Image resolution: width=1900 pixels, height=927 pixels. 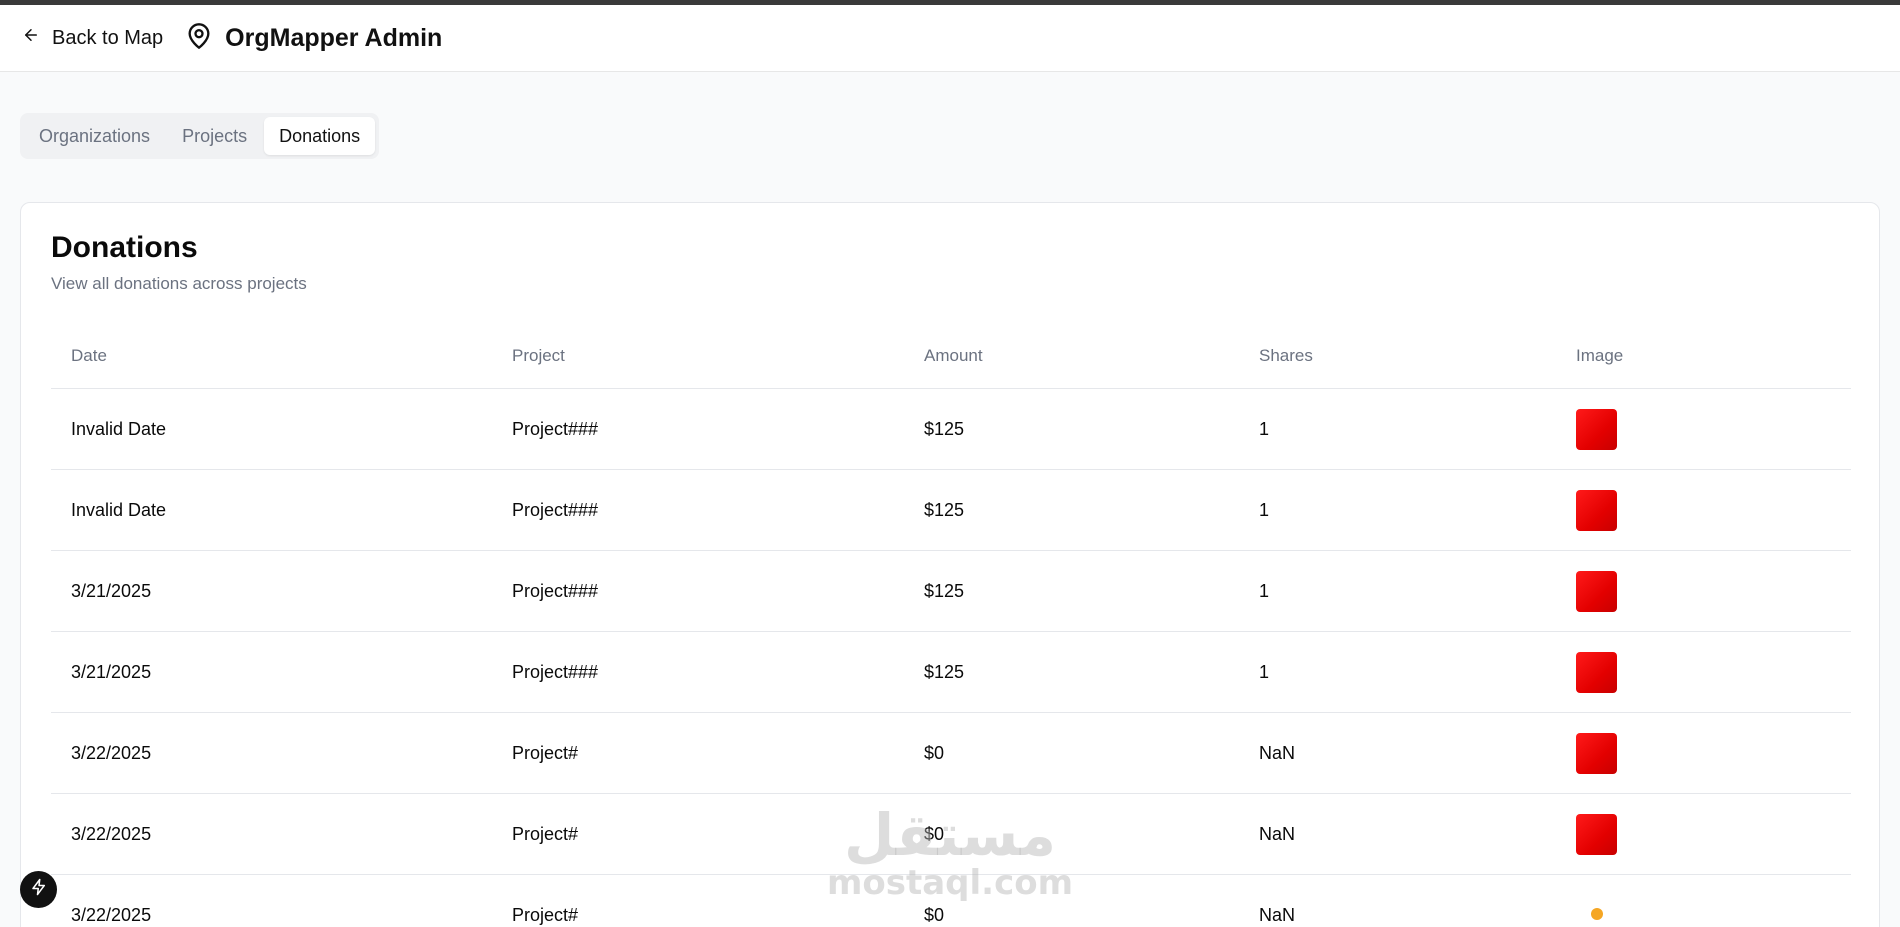 I want to click on back-to-map-link: Back to Map, so click(x=92, y=38).